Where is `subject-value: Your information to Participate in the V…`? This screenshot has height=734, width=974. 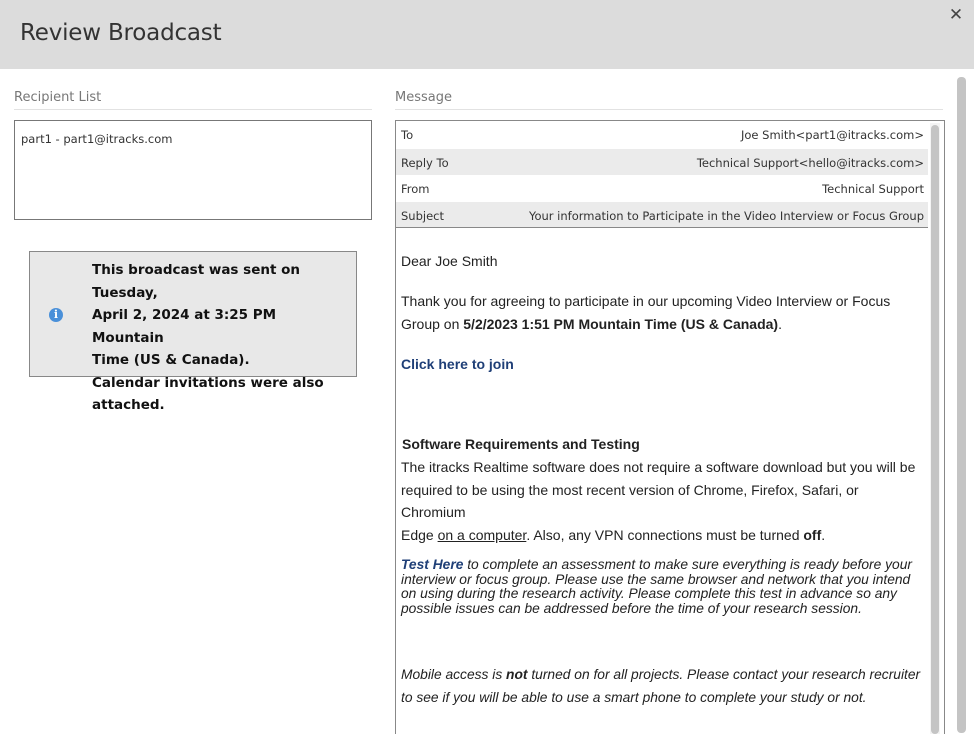 subject-value: Your information to Participate in the V… is located at coordinates (726, 216).